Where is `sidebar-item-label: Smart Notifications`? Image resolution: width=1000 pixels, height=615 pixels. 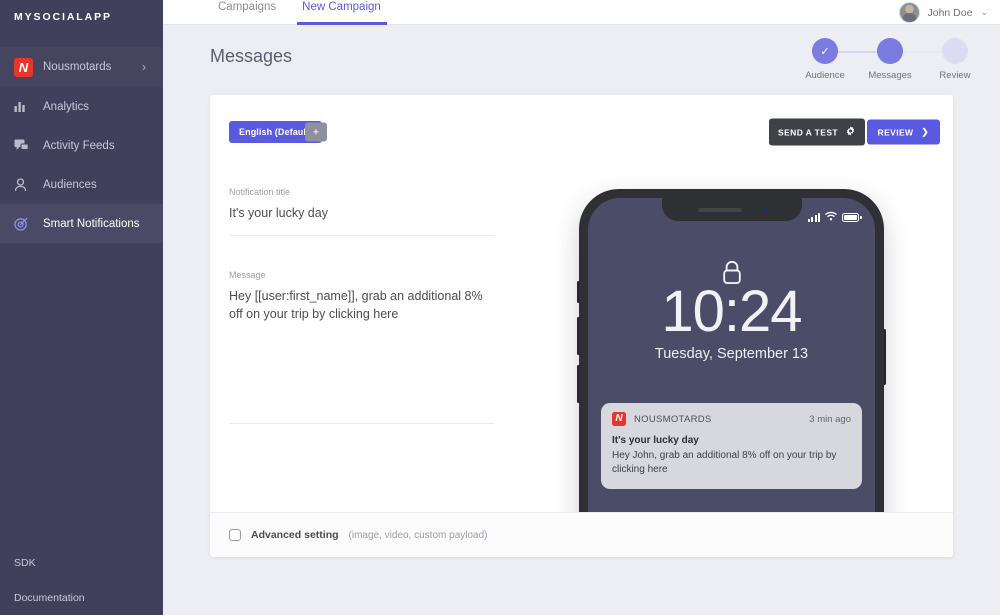 sidebar-item-label: Smart Notifications is located at coordinates (91, 223).